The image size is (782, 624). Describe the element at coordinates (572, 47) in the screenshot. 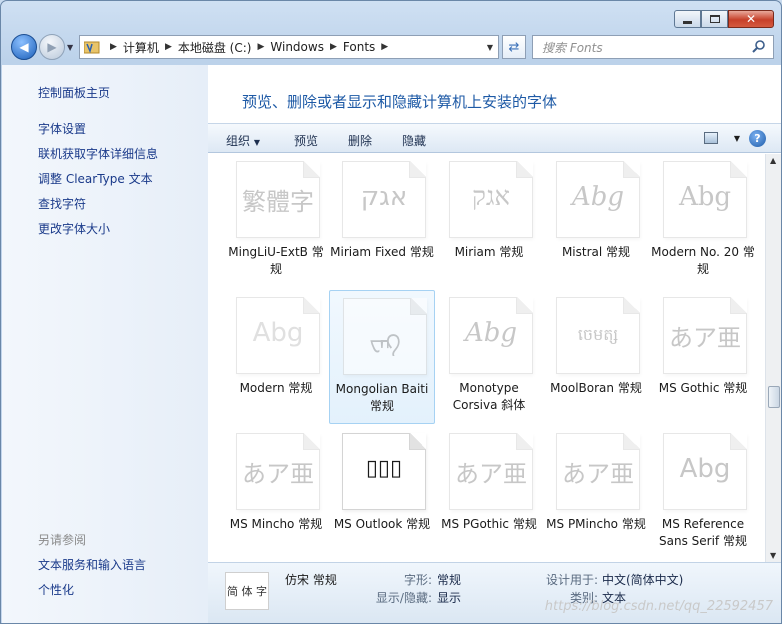

I see `search-placeholder: 搜索 Fonts` at that location.